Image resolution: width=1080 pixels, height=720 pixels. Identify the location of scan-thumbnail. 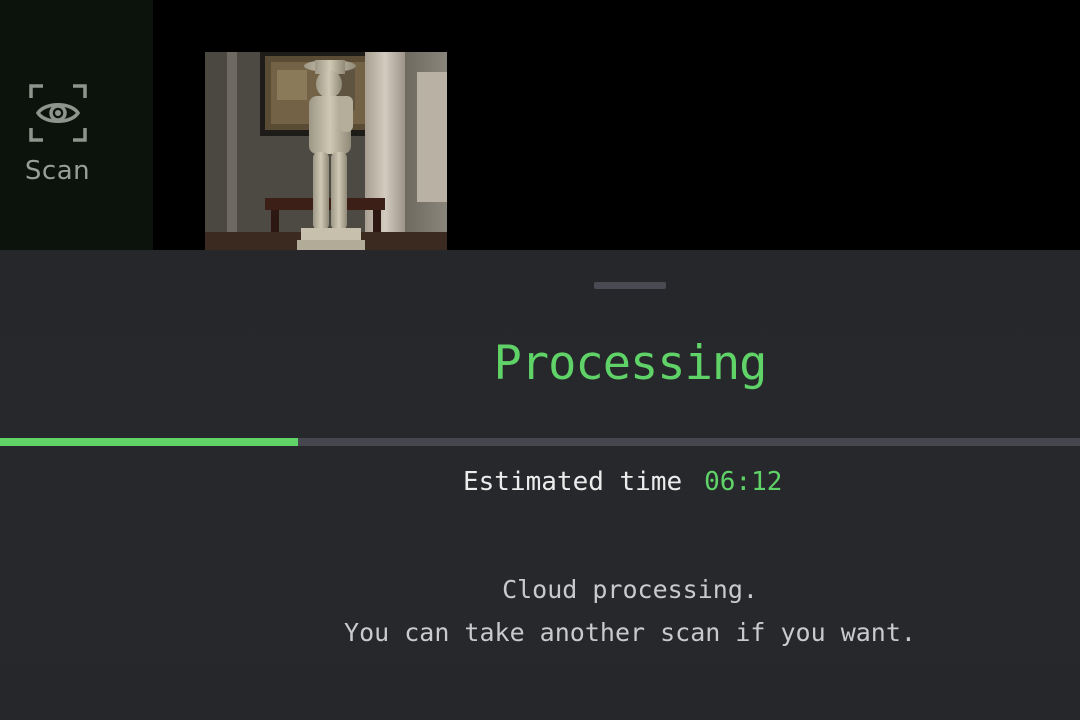
(326, 151).